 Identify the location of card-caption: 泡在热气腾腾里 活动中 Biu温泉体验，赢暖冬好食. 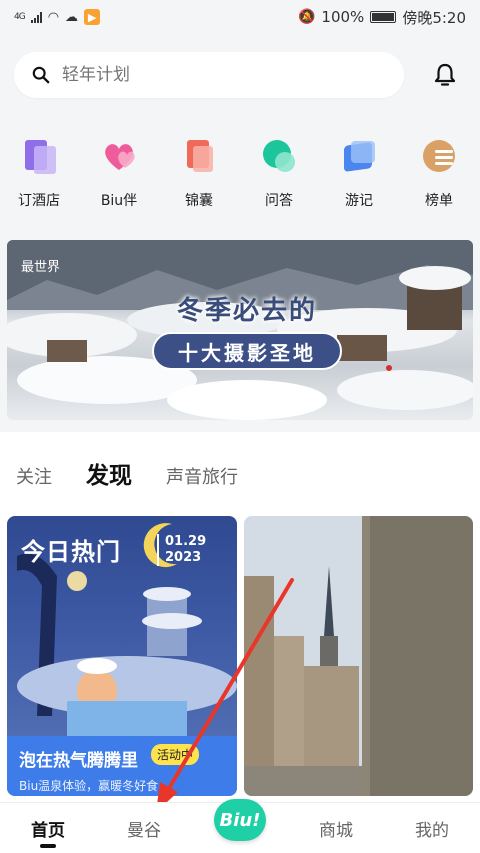
(122, 766).